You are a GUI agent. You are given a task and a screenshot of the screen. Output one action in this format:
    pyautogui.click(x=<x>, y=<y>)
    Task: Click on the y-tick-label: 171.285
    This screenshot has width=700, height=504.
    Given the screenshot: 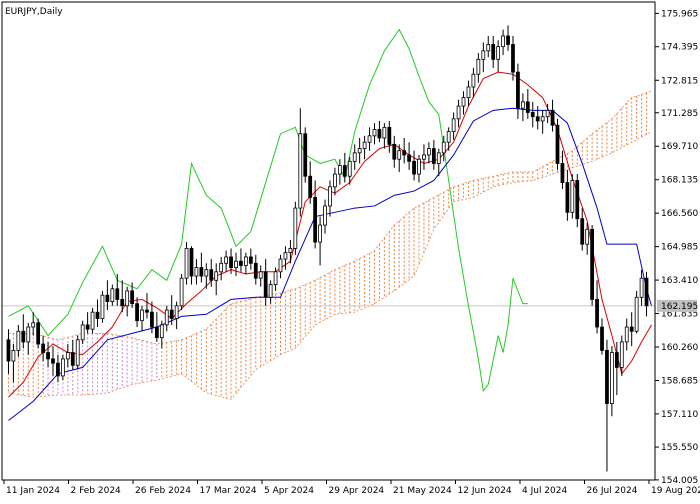 What is the action you would take?
    pyautogui.click(x=679, y=114)
    